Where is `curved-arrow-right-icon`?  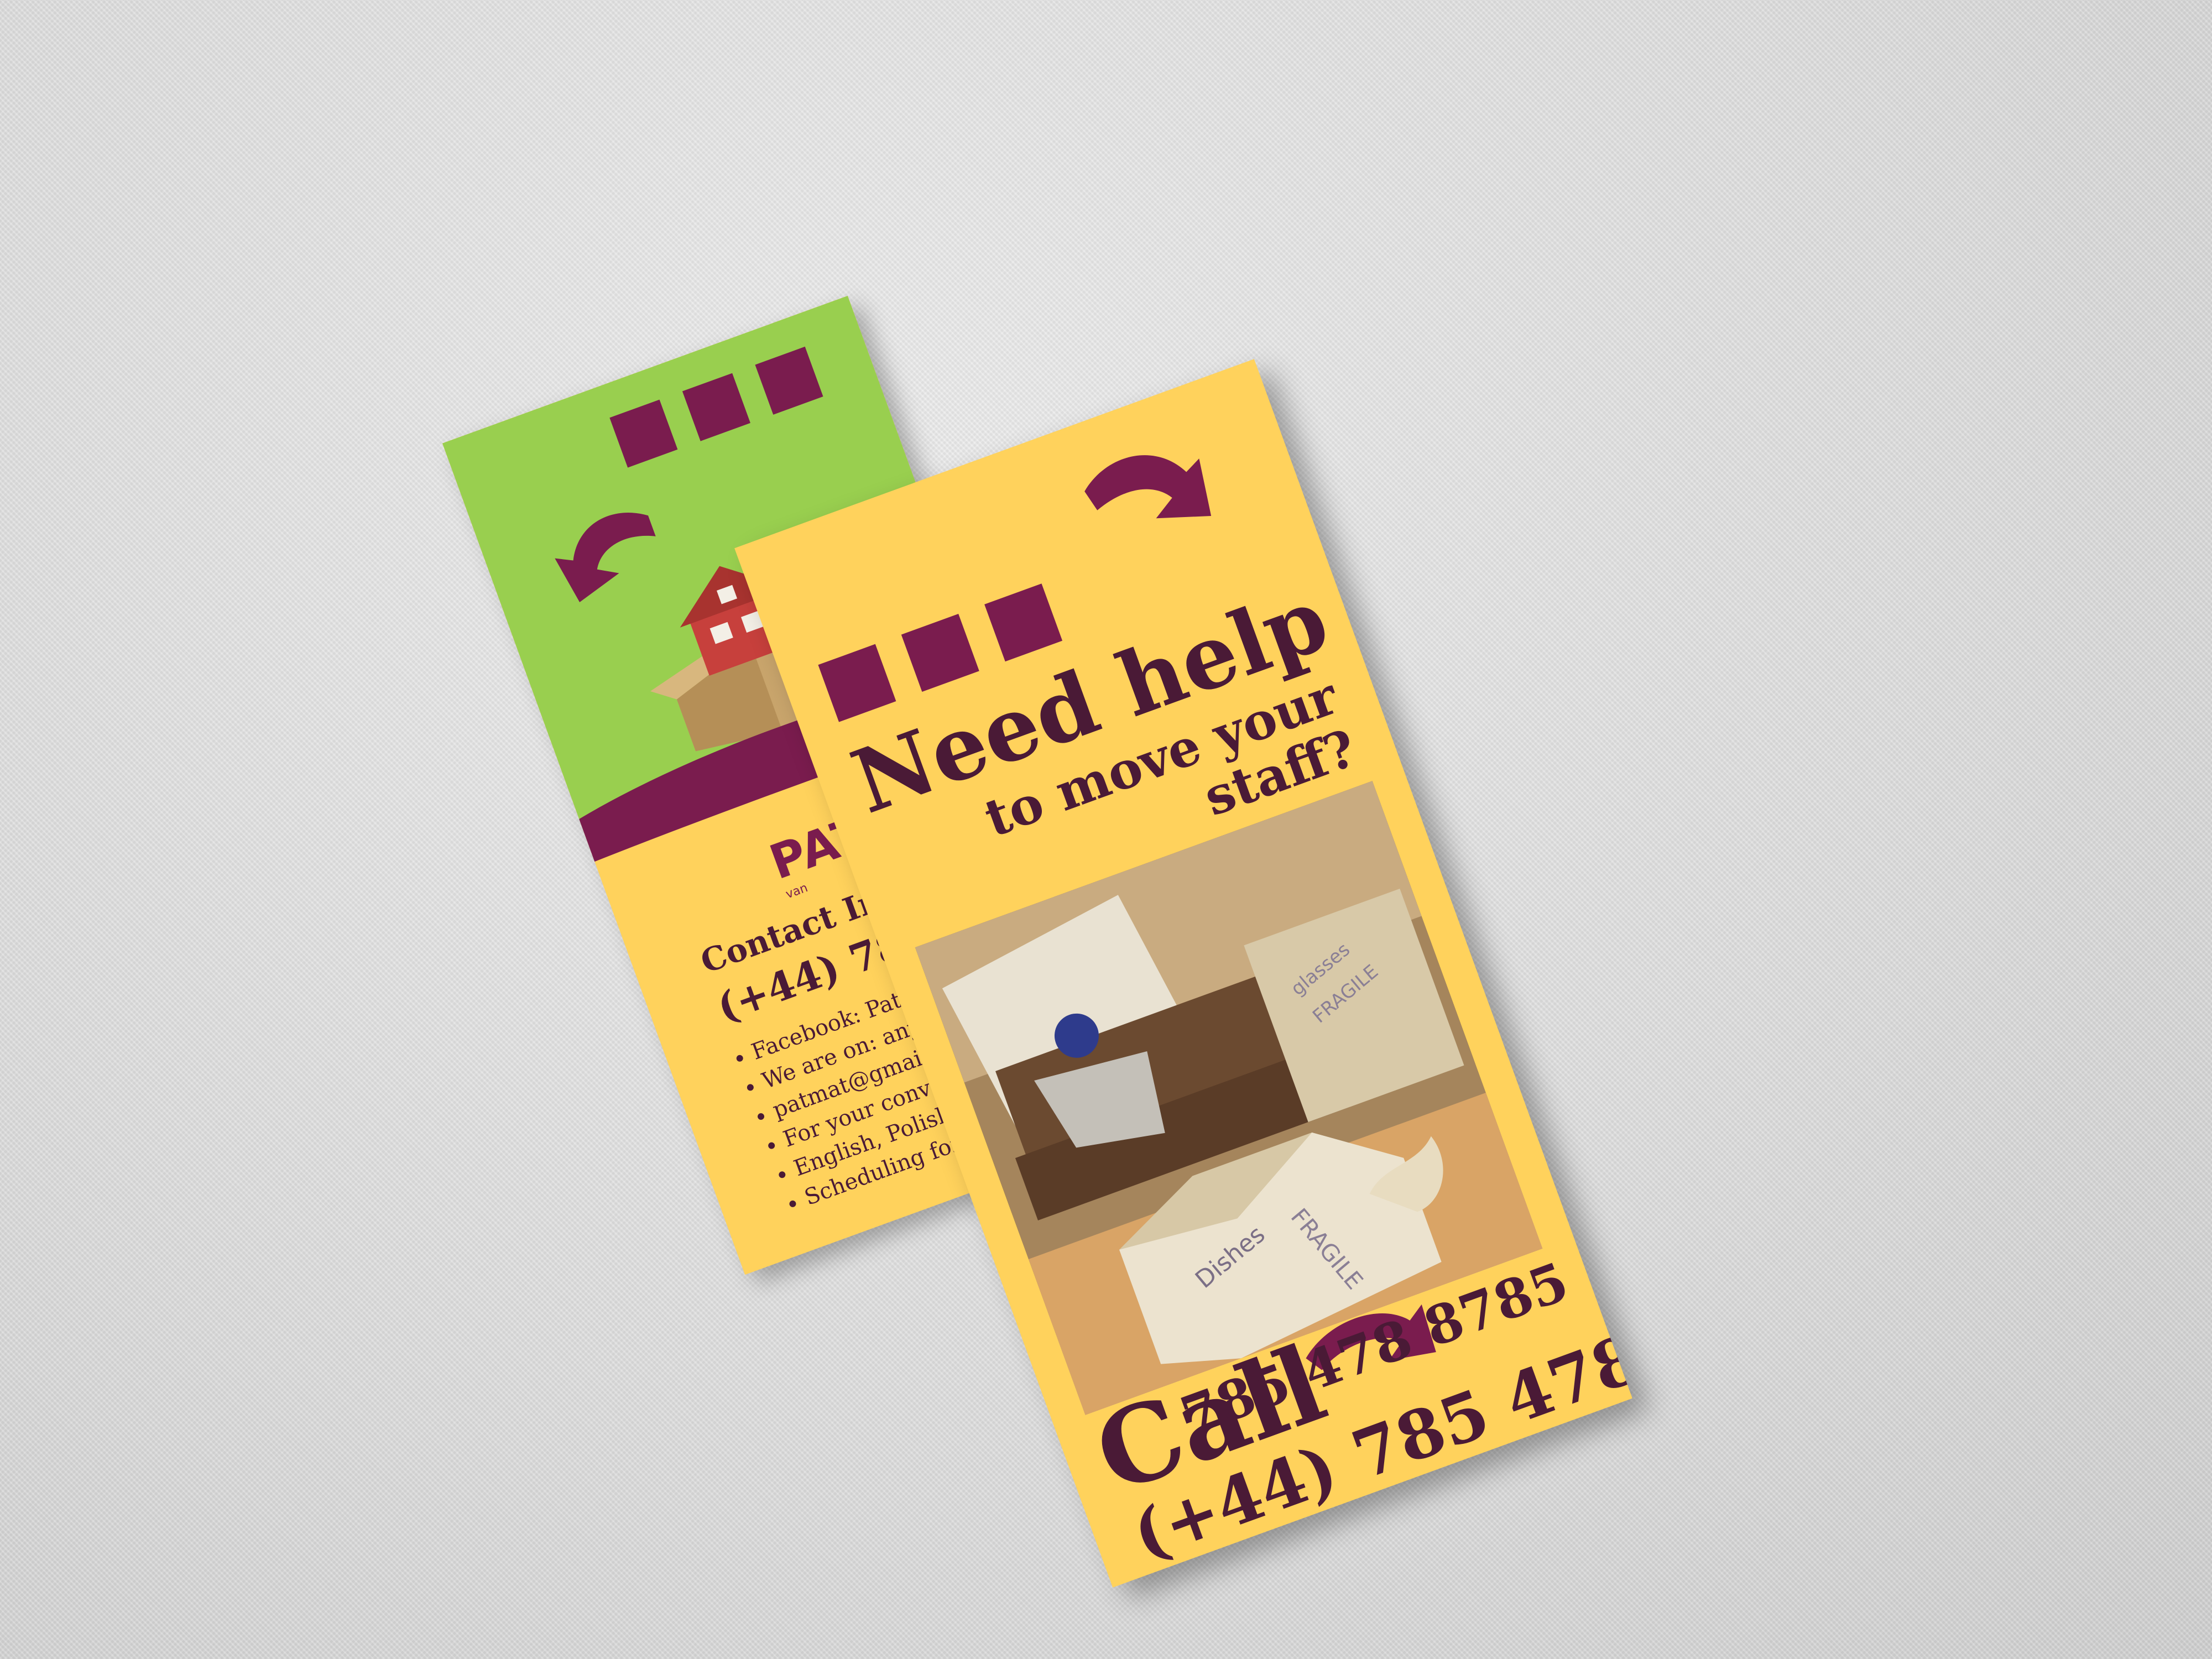
curved-arrow-right-icon is located at coordinates (1148, 487).